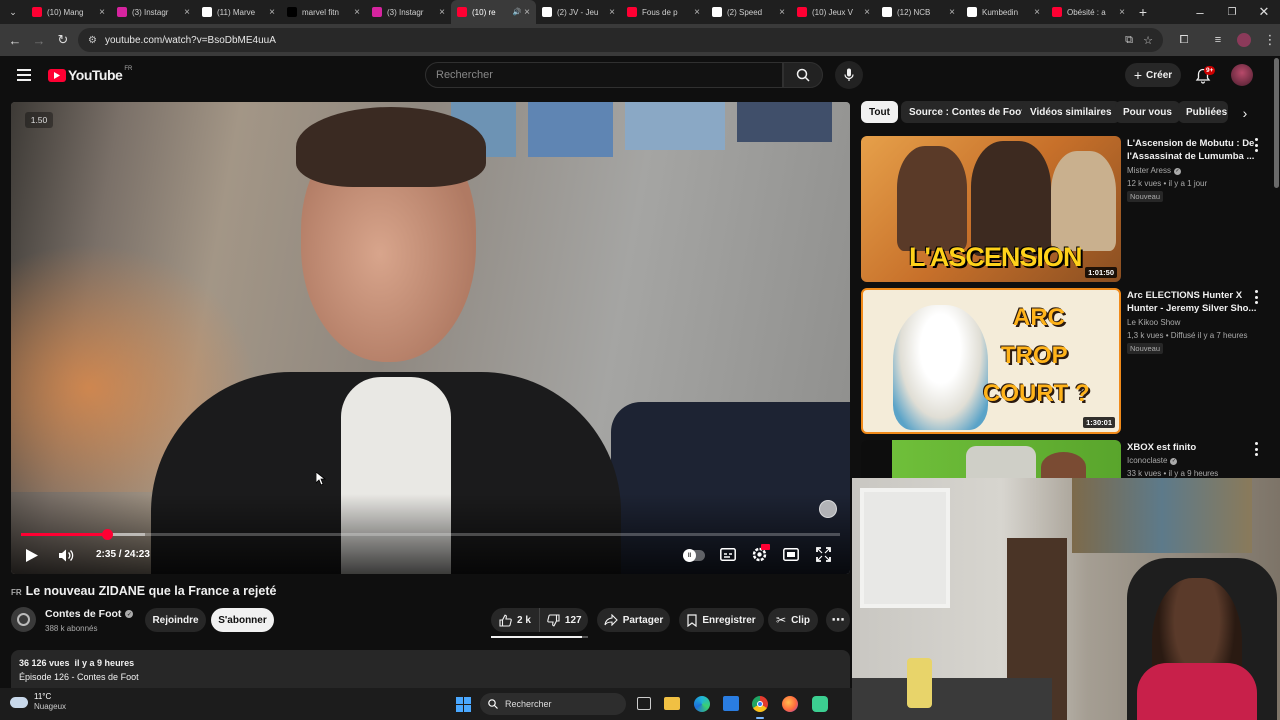 This screenshot has width=1280, height=720. What do you see at coordinates (515, 620) in the screenshot?
I see `like-button: 2 k` at bounding box center [515, 620].